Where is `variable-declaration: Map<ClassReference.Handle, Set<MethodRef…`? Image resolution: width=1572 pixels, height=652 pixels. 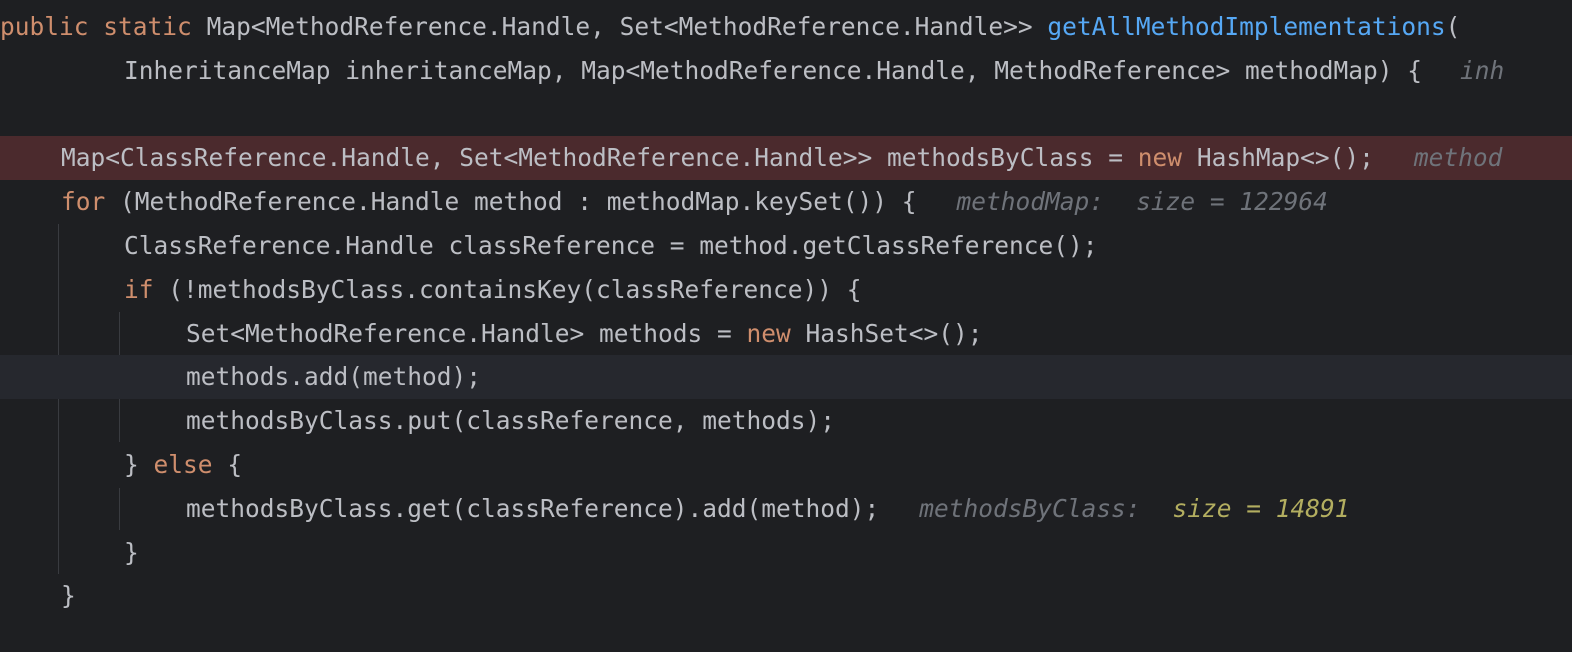
variable-declaration: Map<ClassReference.Handle, Set<MethodRef… is located at coordinates (599, 157).